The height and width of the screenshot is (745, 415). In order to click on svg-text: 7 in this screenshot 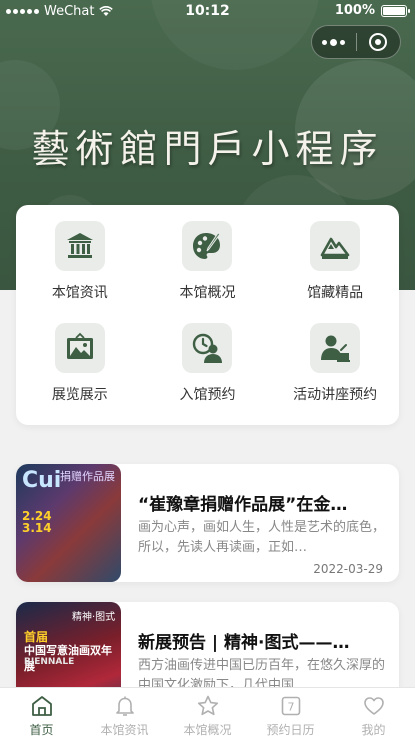, I will do `click(290, 707)`.